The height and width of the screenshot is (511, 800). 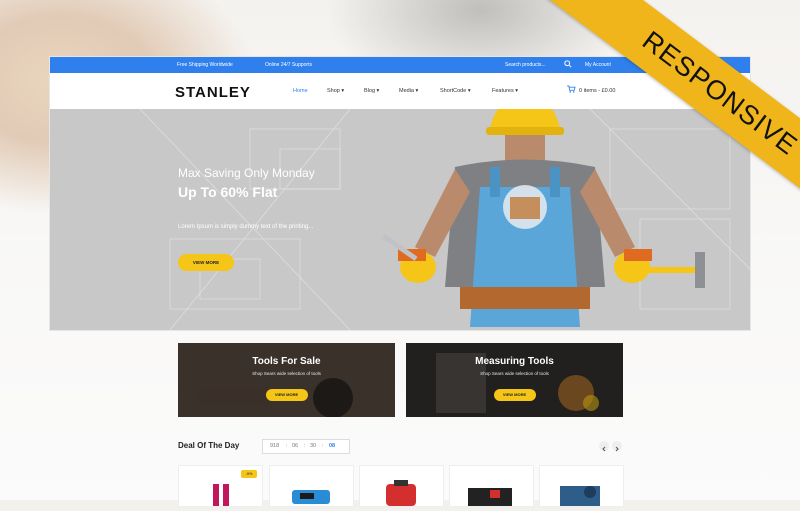 What do you see at coordinates (571, 89) in the screenshot?
I see `cart-icon` at bounding box center [571, 89].